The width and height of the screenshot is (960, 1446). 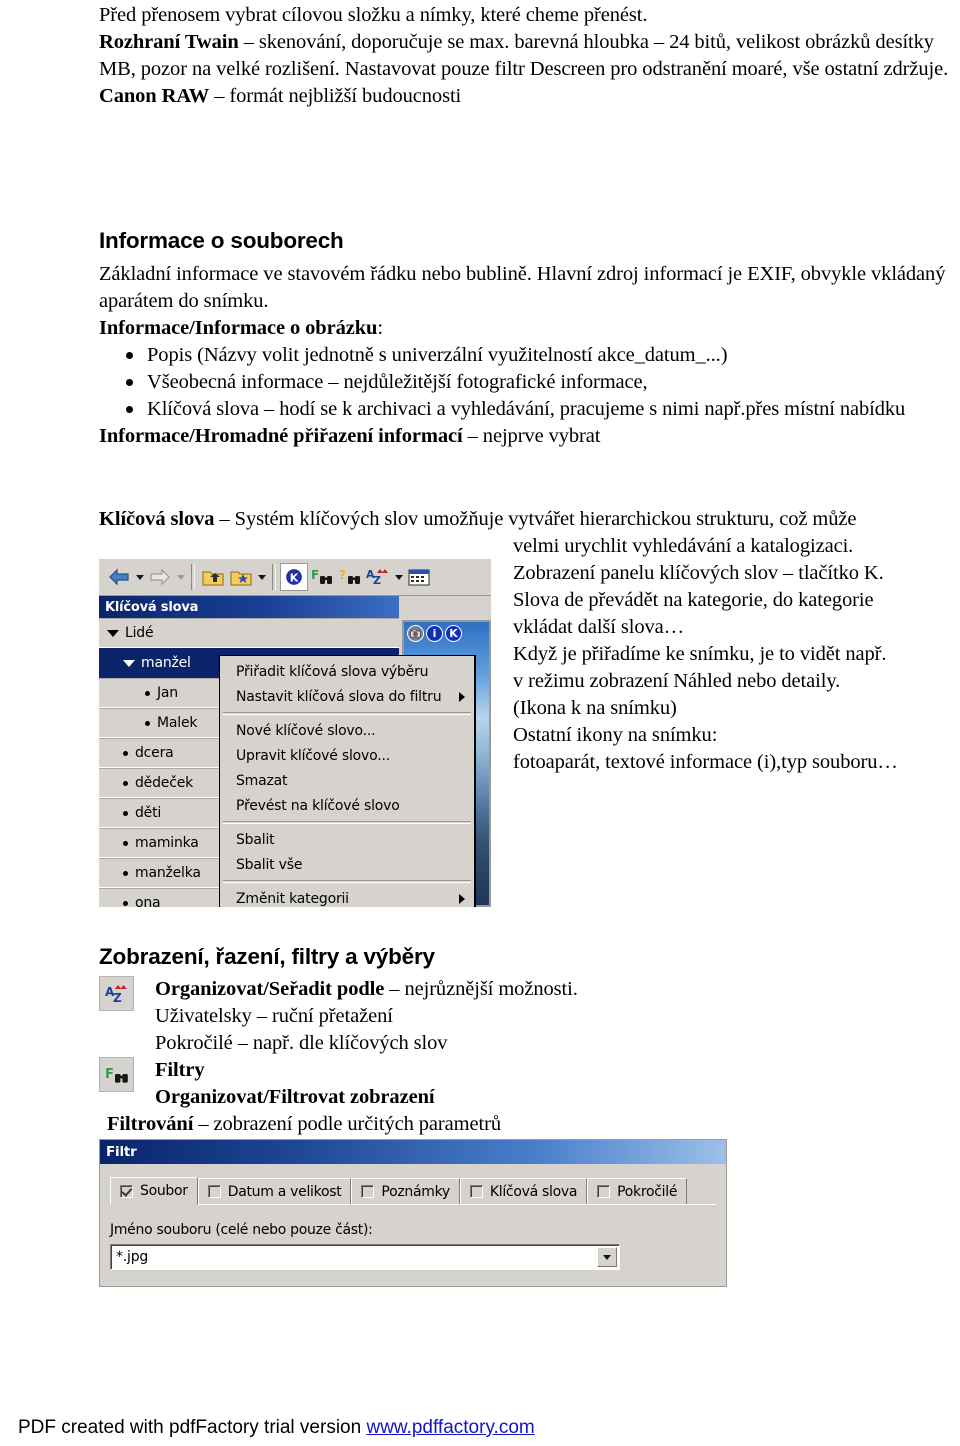 What do you see at coordinates (164, 783) in the screenshot?
I see `tree-item-label: dědeček` at bounding box center [164, 783].